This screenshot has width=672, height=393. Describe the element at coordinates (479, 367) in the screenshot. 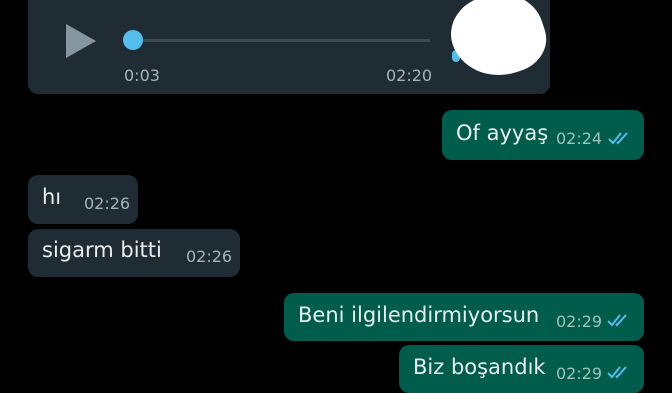

I see `message-text: Biz boşandık` at that location.